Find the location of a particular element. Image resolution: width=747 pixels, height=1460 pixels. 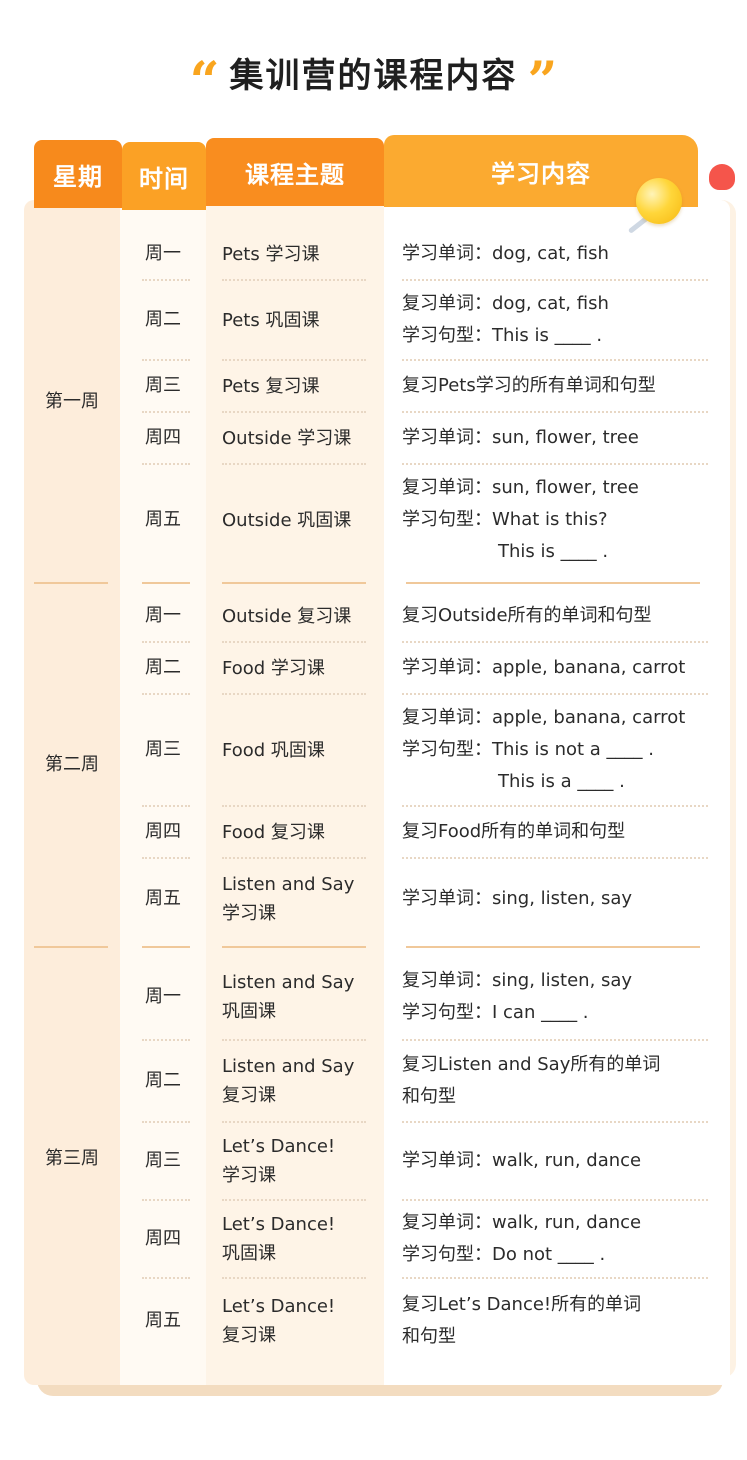

content-line: 学习单词：apple, banana, carrot is located at coordinates (544, 667).